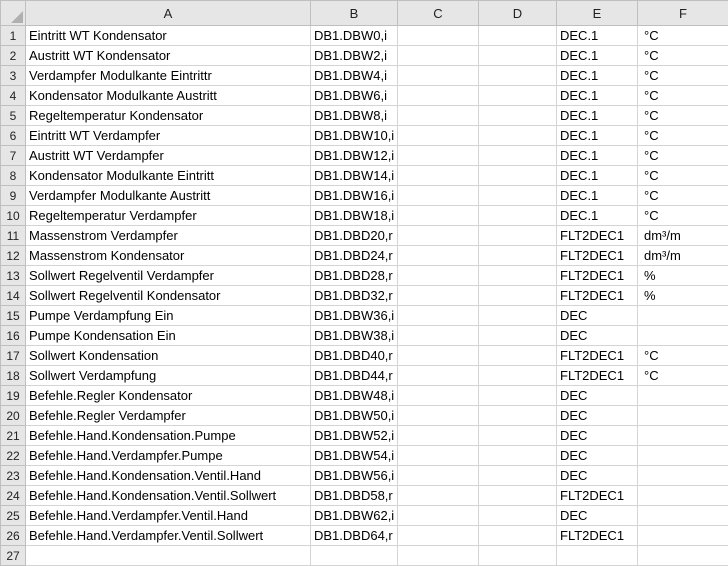 The image size is (728, 566). What do you see at coordinates (168, 456) in the screenshot?
I see `cell-a: Befehle.Hand.Verdampfer.Pumpe` at bounding box center [168, 456].